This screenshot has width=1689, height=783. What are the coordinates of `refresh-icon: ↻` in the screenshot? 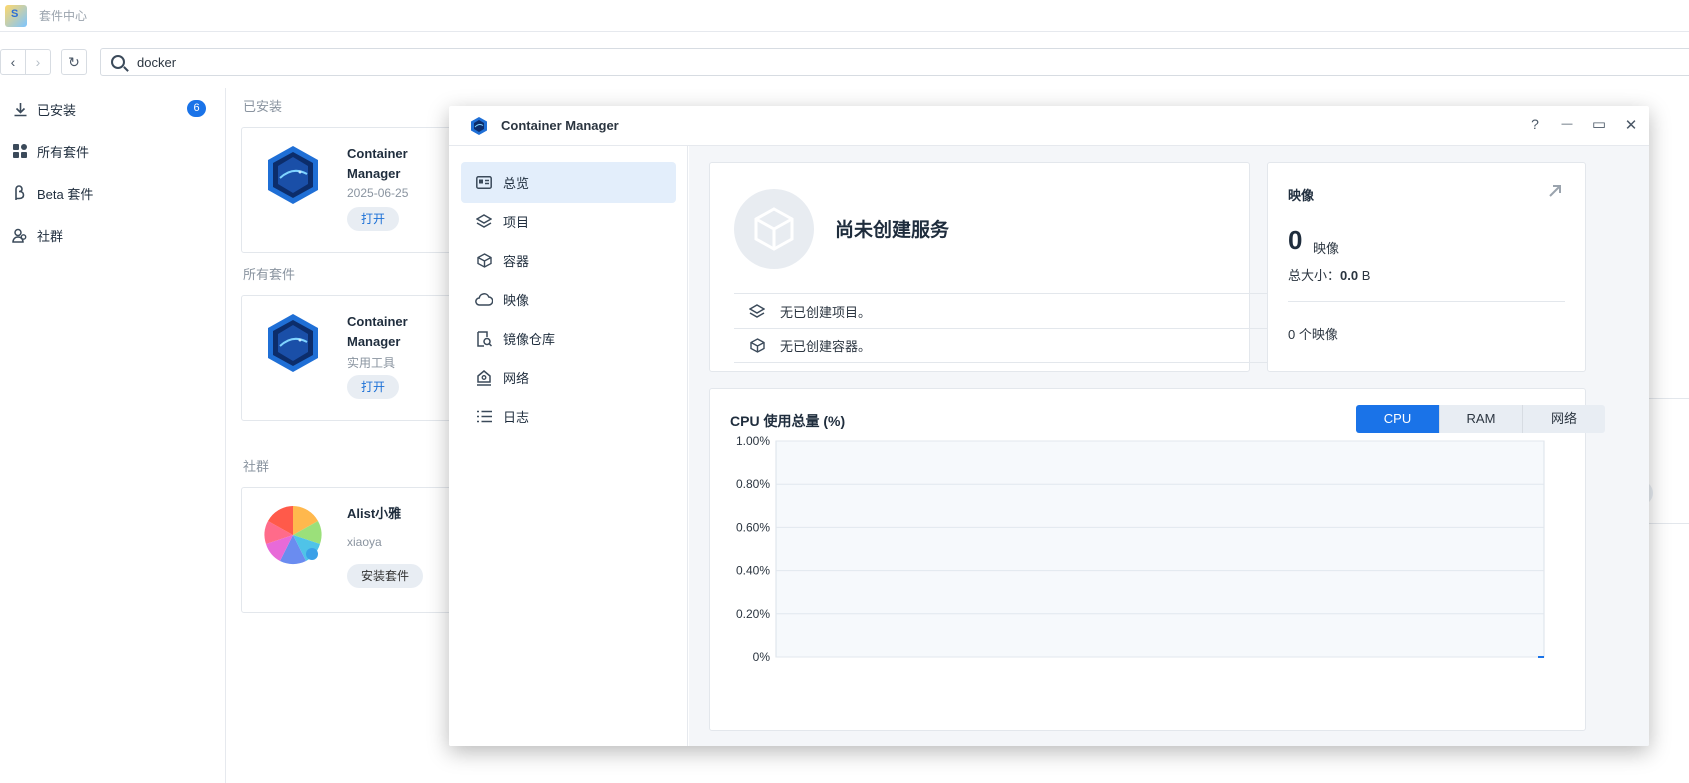 It's located at (74, 61).